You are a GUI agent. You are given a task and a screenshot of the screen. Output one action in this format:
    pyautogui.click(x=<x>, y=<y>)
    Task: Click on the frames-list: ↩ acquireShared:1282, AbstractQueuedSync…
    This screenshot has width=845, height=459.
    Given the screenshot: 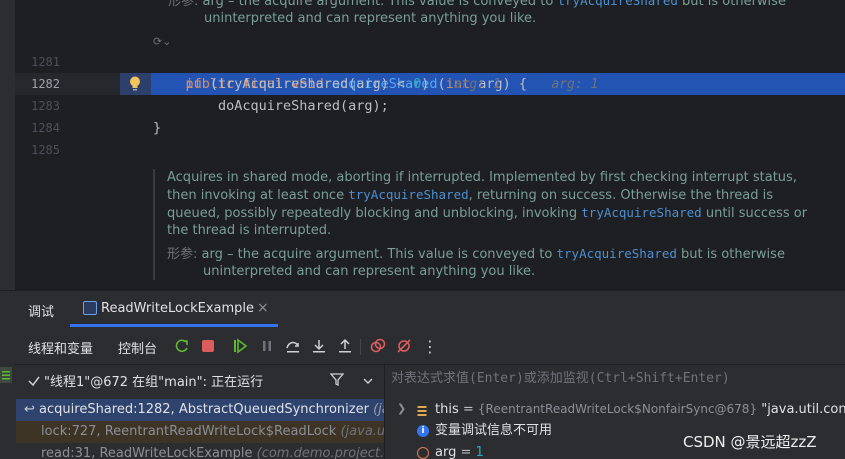 What is the action you would take?
    pyautogui.click(x=200, y=428)
    